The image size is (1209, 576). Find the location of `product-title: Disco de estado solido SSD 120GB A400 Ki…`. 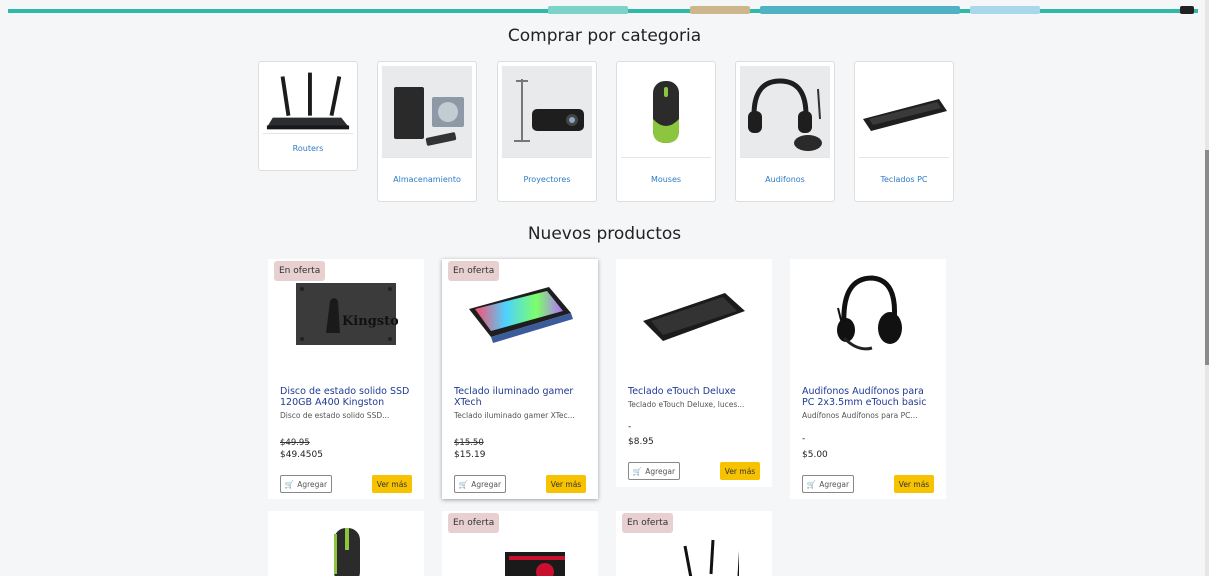

product-title: Disco de estado solido SSD 120GB A400 Ki… is located at coordinates (348, 397).